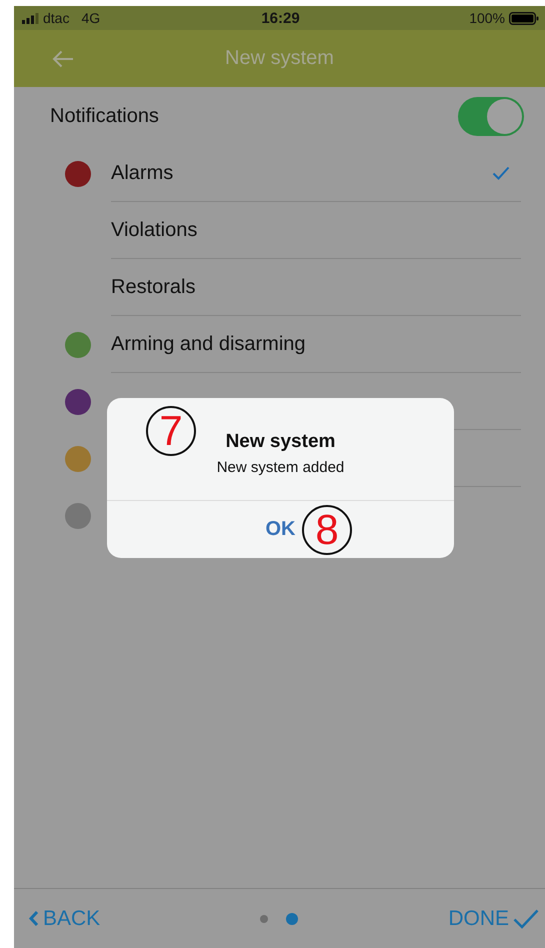 Image resolution: width=545 pixels, height=948 pixels. I want to click on notifications-label: Notifications, so click(104, 116).